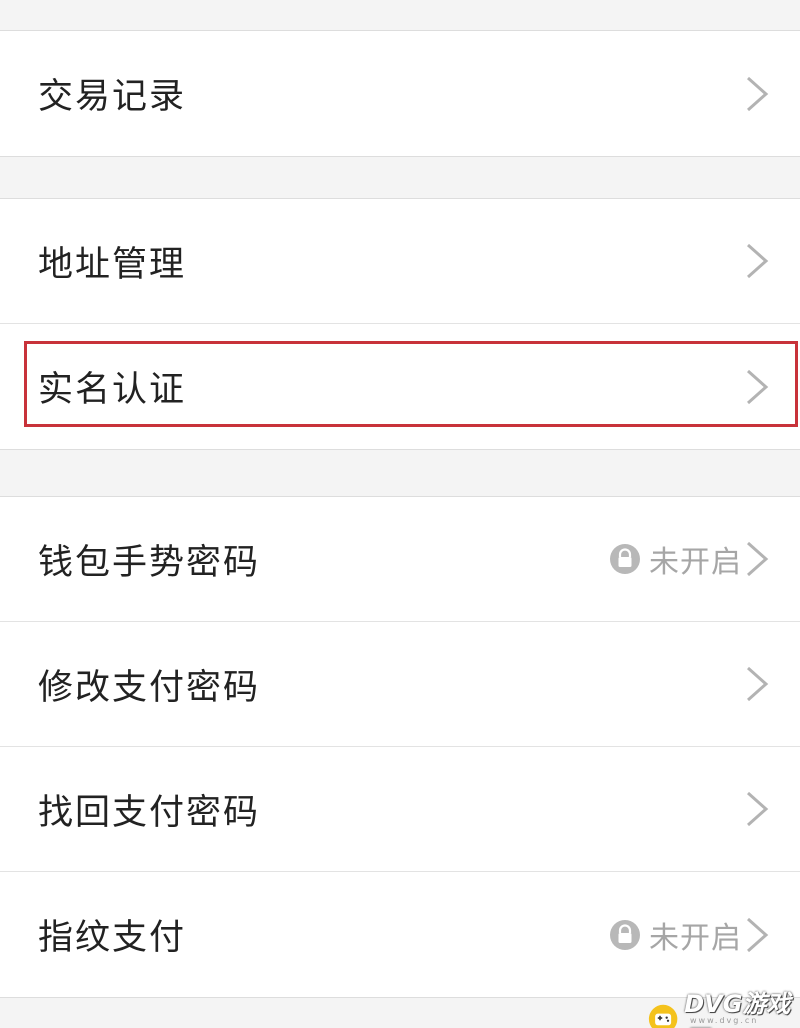 The height and width of the screenshot is (1028, 800). What do you see at coordinates (400, 559) in the screenshot?
I see `menu-item-wallet-gesture-password: 钱包手势密码 未开启` at bounding box center [400, 559].